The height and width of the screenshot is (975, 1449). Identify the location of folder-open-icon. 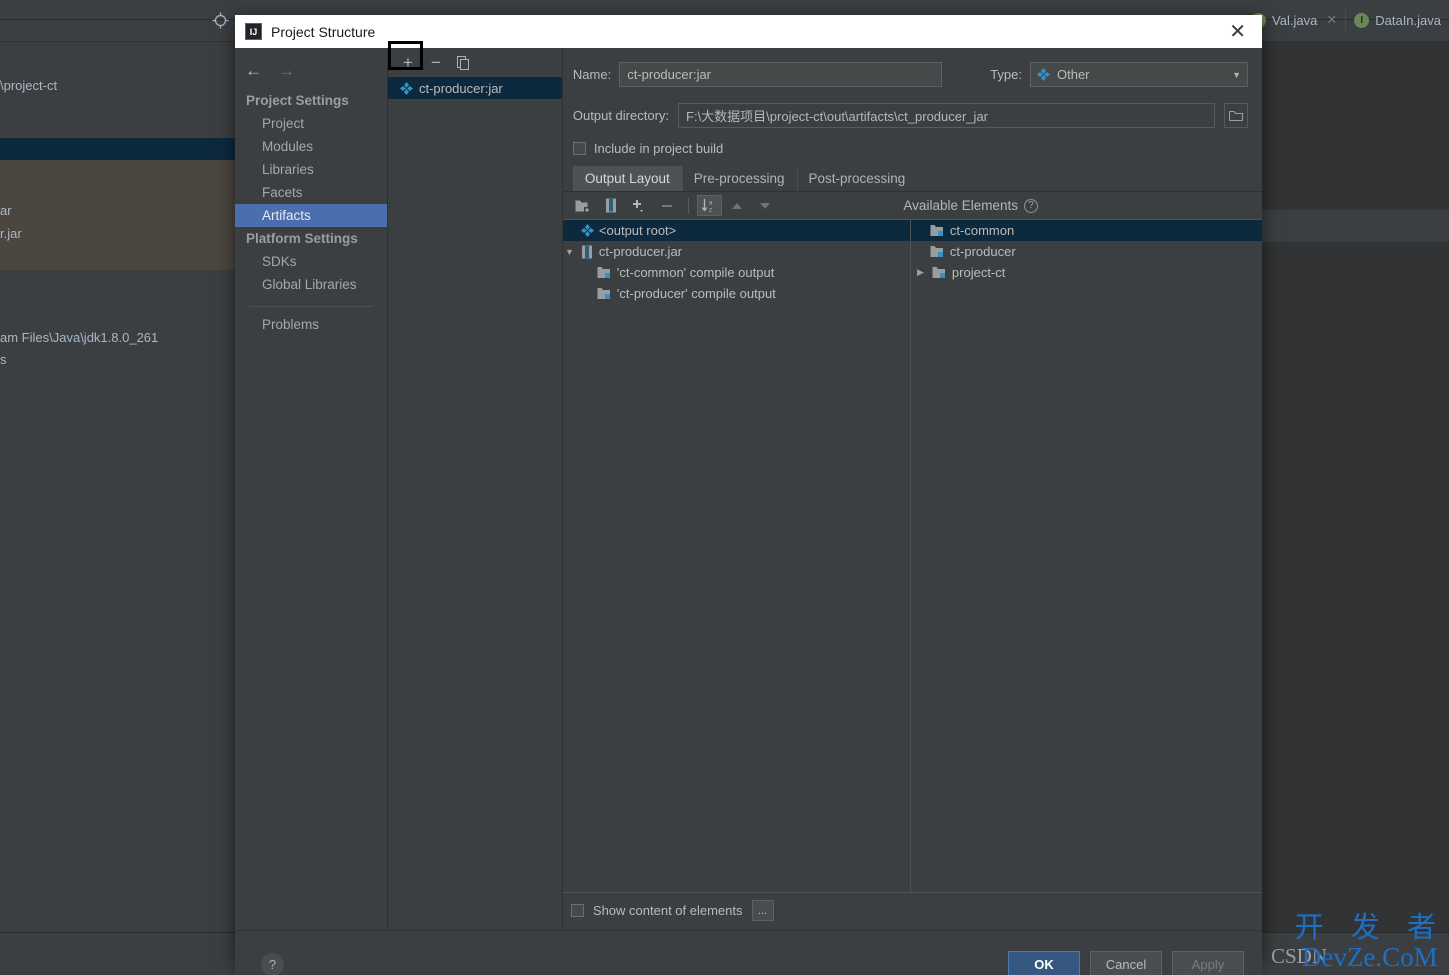
(1236, 115).